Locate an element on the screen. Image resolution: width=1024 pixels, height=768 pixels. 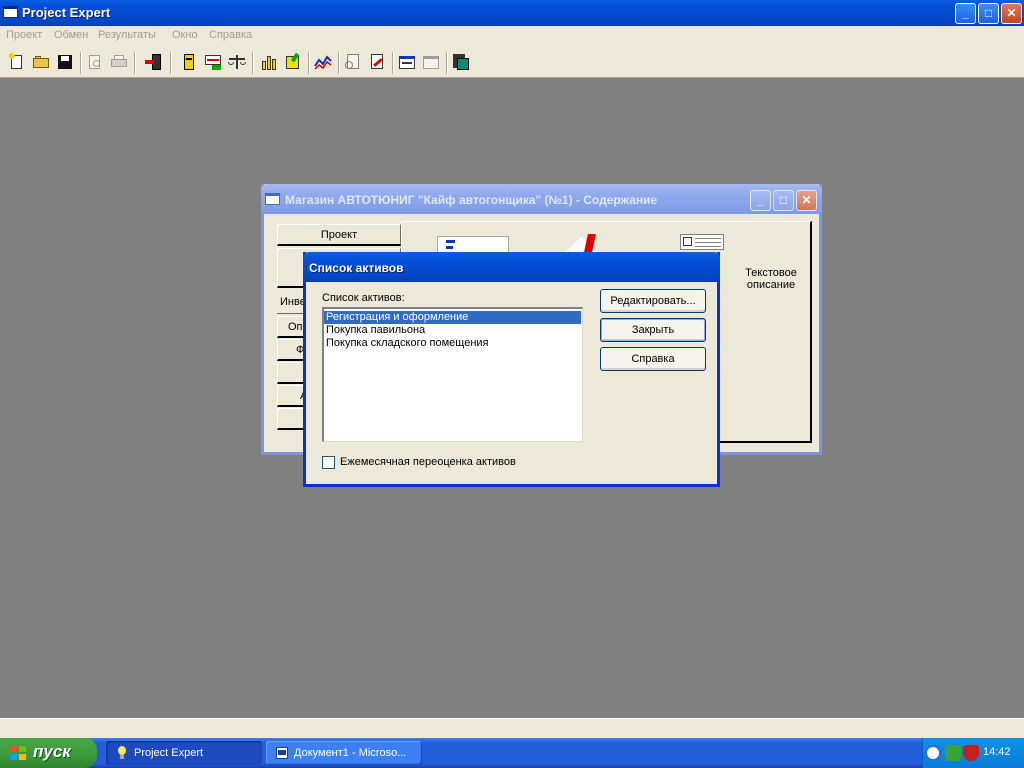
toolbar is located at coordinates (512, 62).